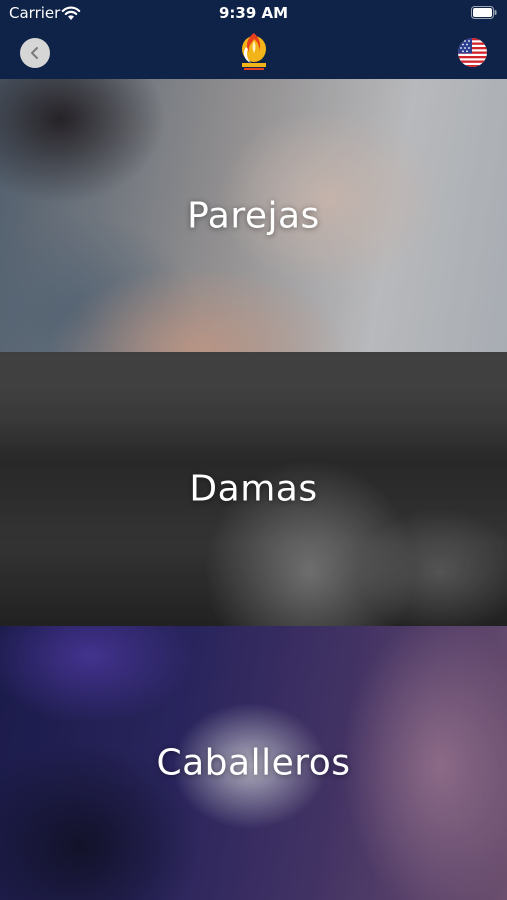  I want to click on tile-label: Caballeros, so click(253, 763).